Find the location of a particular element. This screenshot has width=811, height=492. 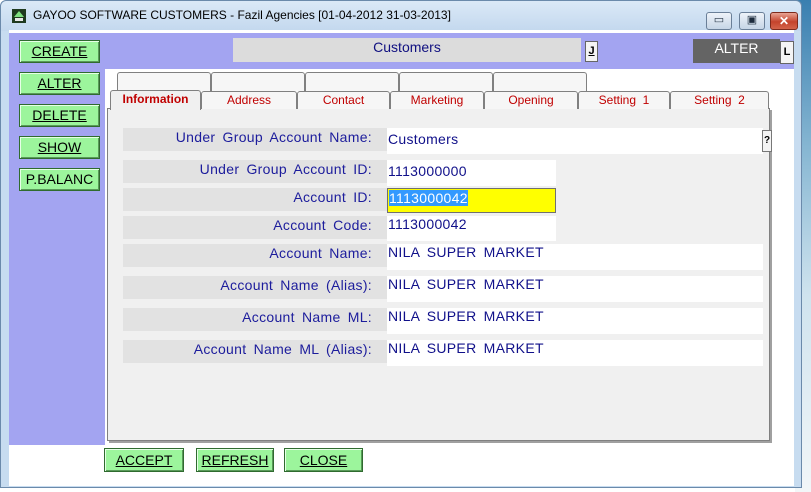

under-group-account-id-label: Under Group Account ID: is located at coordinates (255, 171).